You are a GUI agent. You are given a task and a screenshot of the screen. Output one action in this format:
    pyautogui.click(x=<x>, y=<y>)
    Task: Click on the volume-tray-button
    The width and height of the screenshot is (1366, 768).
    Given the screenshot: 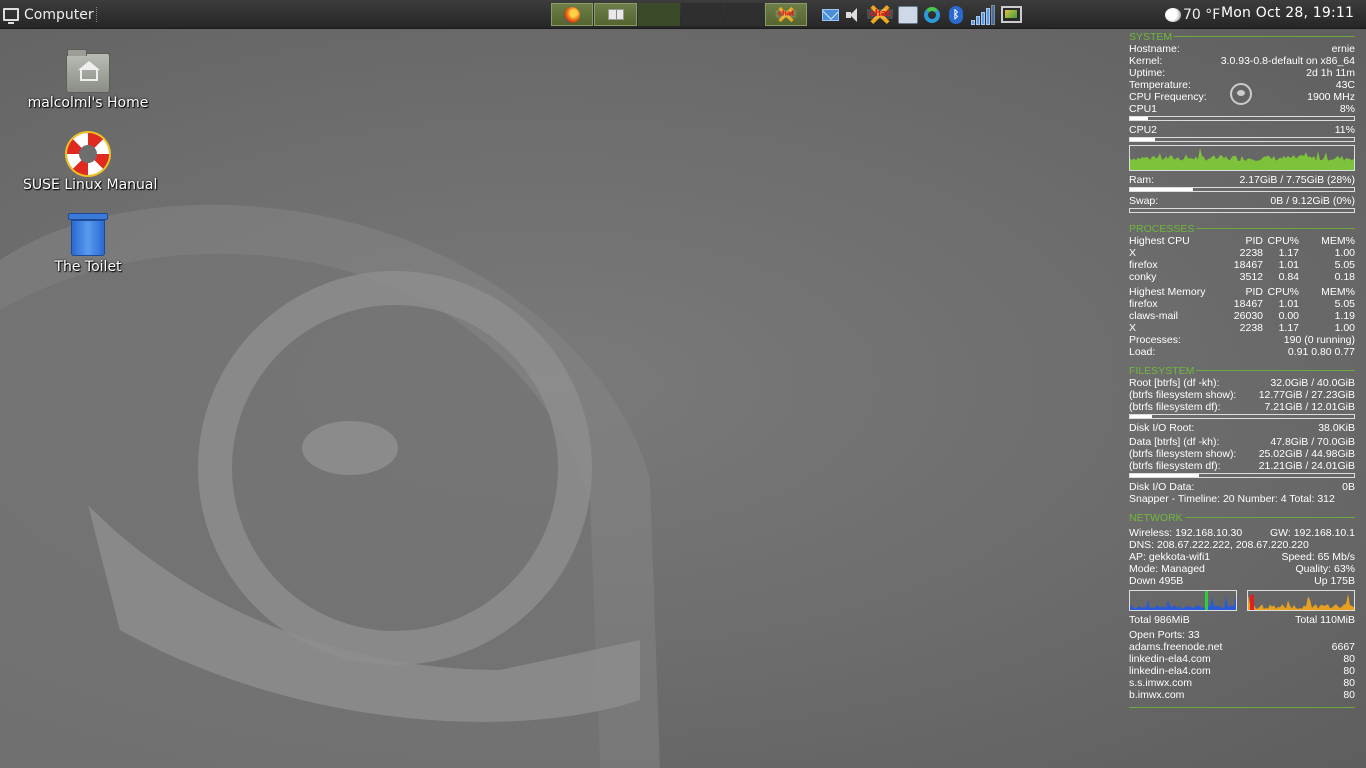 What is the action you would take?
    pyautogui.click(x=854, y=14)
    